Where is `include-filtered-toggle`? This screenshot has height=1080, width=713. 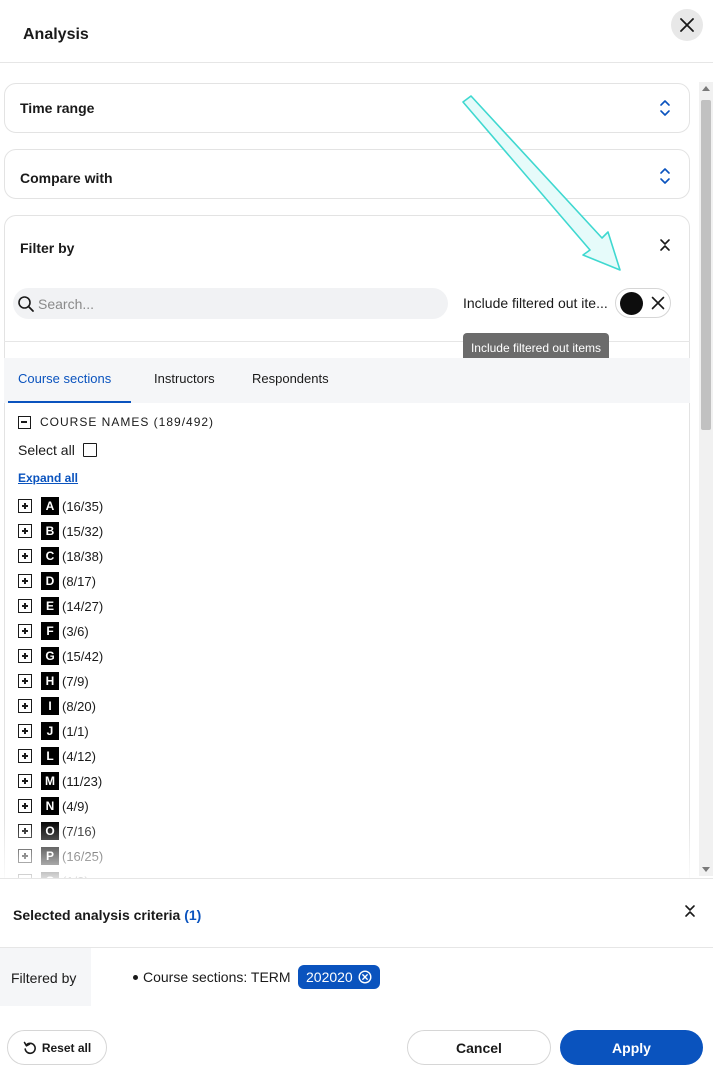
include-filtered-toggle is located at coordinates (643, 303).